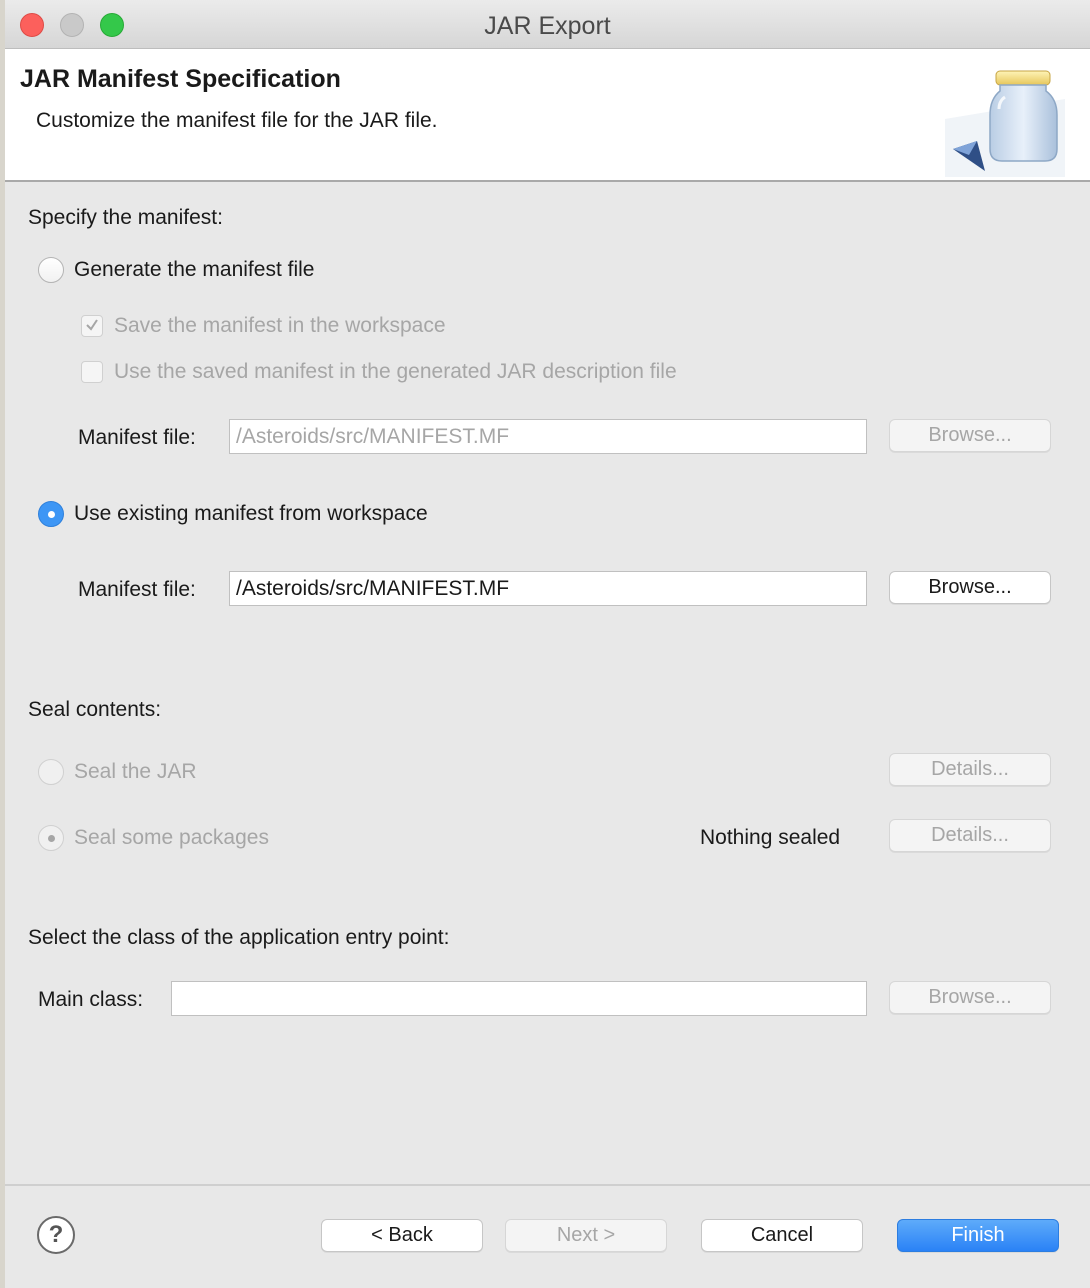  Describe the element at coordinates (171, 838) in the screenshot. I see `seal-some-packages-label: Seal some packages` at that location.